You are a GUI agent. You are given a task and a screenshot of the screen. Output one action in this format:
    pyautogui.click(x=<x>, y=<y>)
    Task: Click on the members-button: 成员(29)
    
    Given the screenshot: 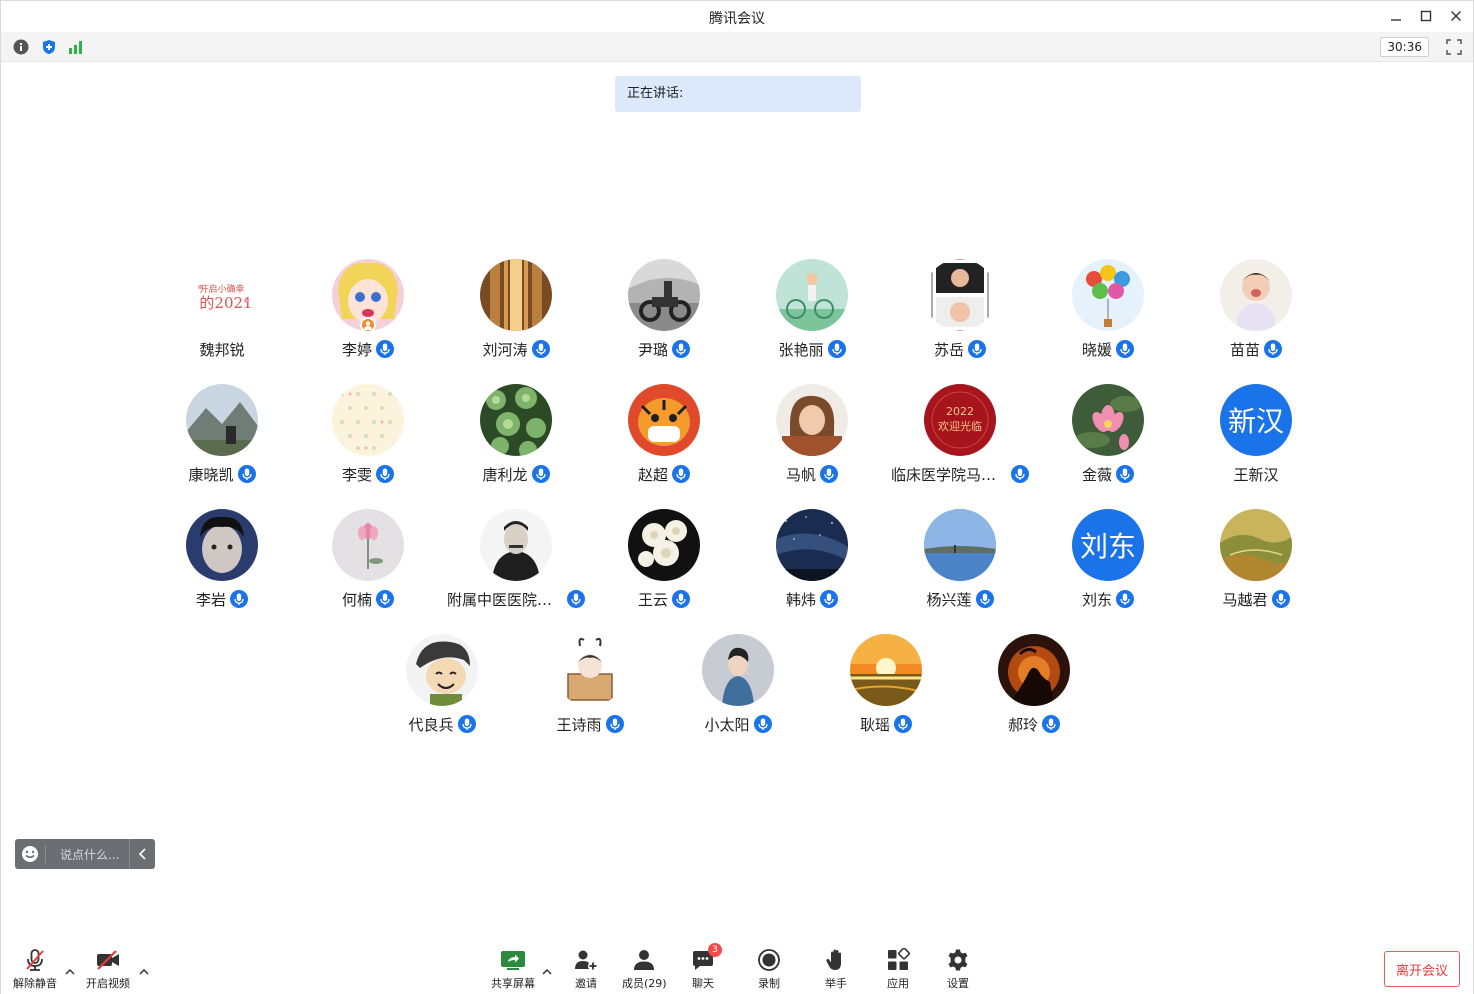 What is the action you would take?
    pyautogui.click(x=644, y=969)
    